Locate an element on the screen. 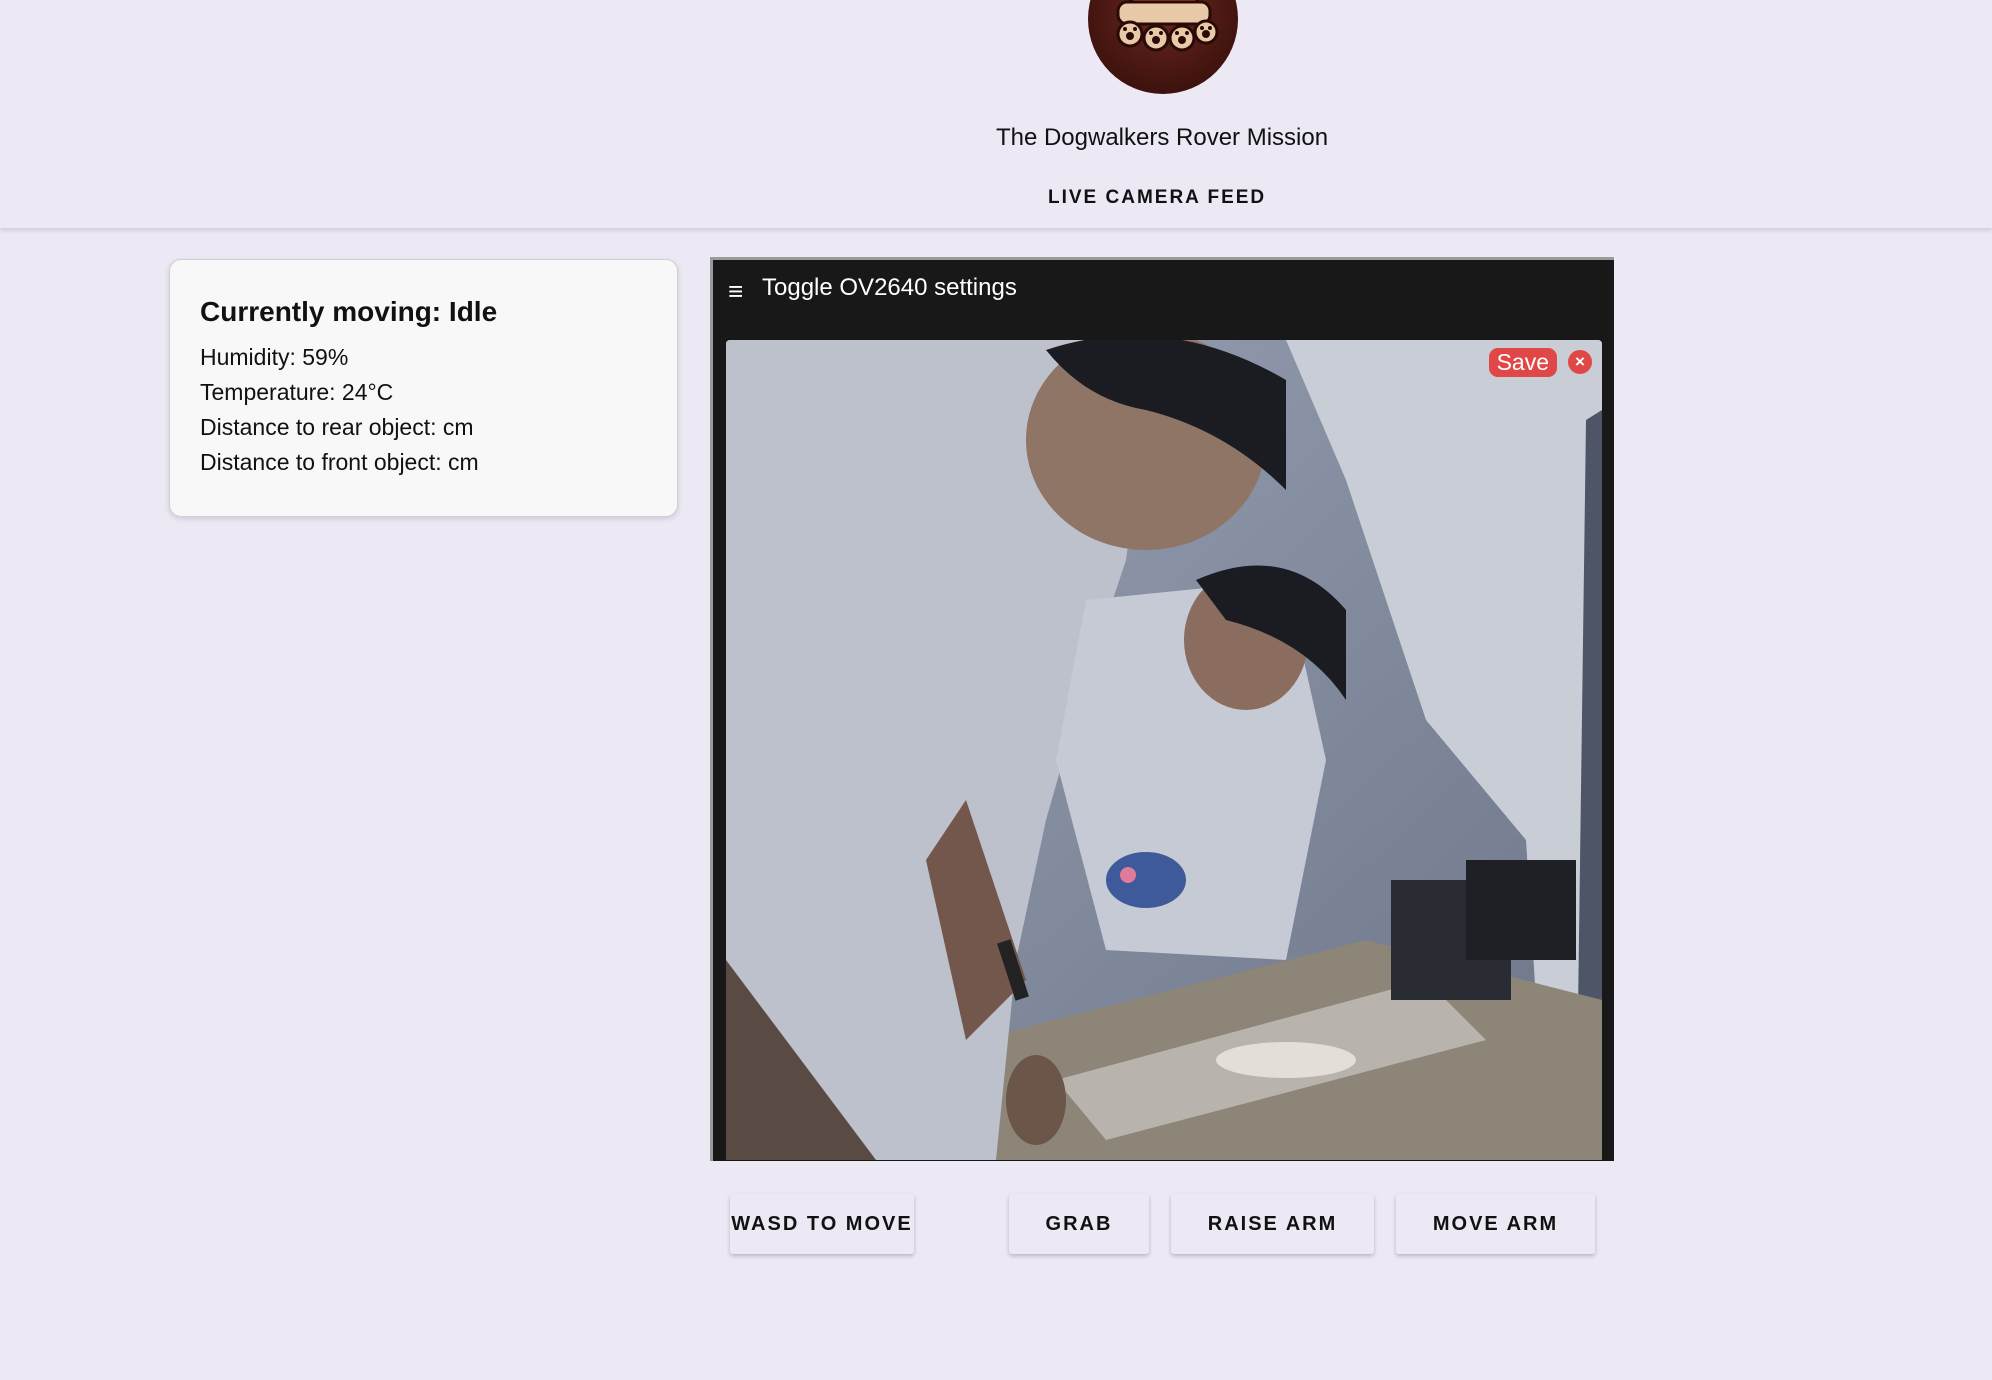 Image resolution: width=1992 pixels, height=1380 pixels. close-stream-icon: × is located at coordinates (1580, 362).